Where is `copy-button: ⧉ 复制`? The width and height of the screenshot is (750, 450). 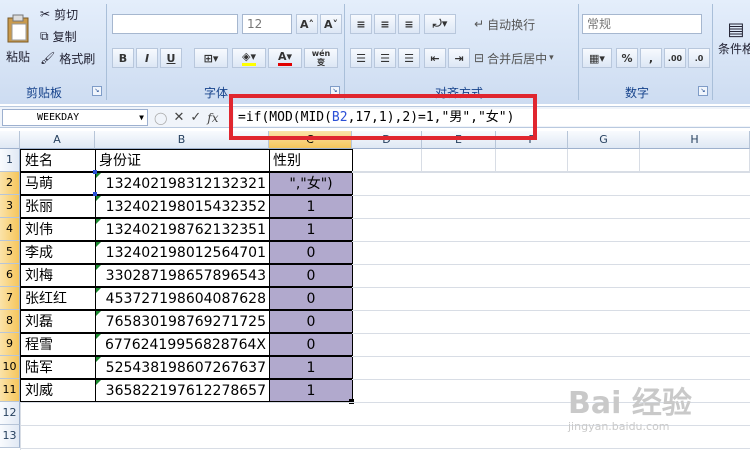 copy-button: ⧉ 复制 is located at coordinates (70, 36).